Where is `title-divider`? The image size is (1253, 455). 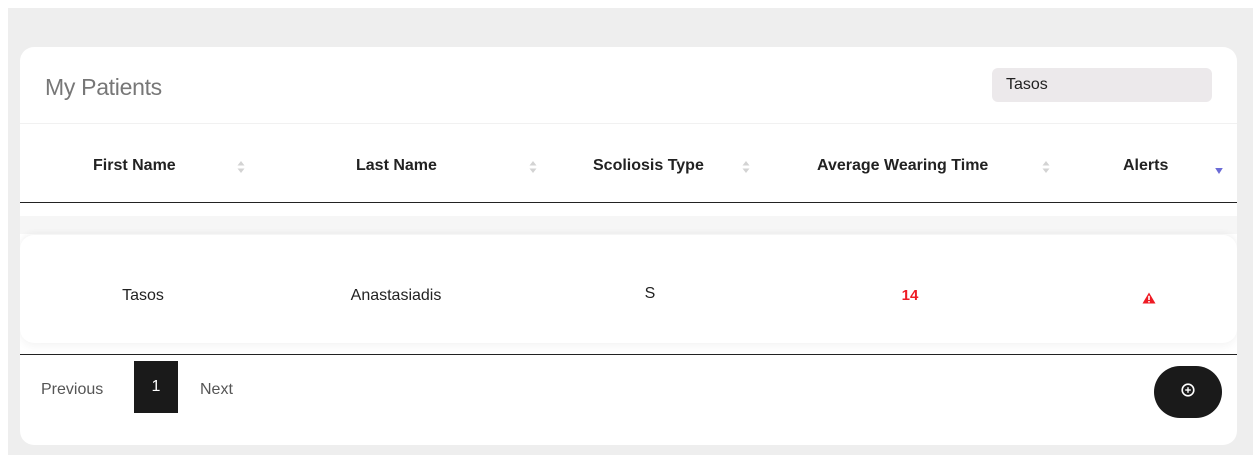 title-divider is located at coordinates (628, 123).